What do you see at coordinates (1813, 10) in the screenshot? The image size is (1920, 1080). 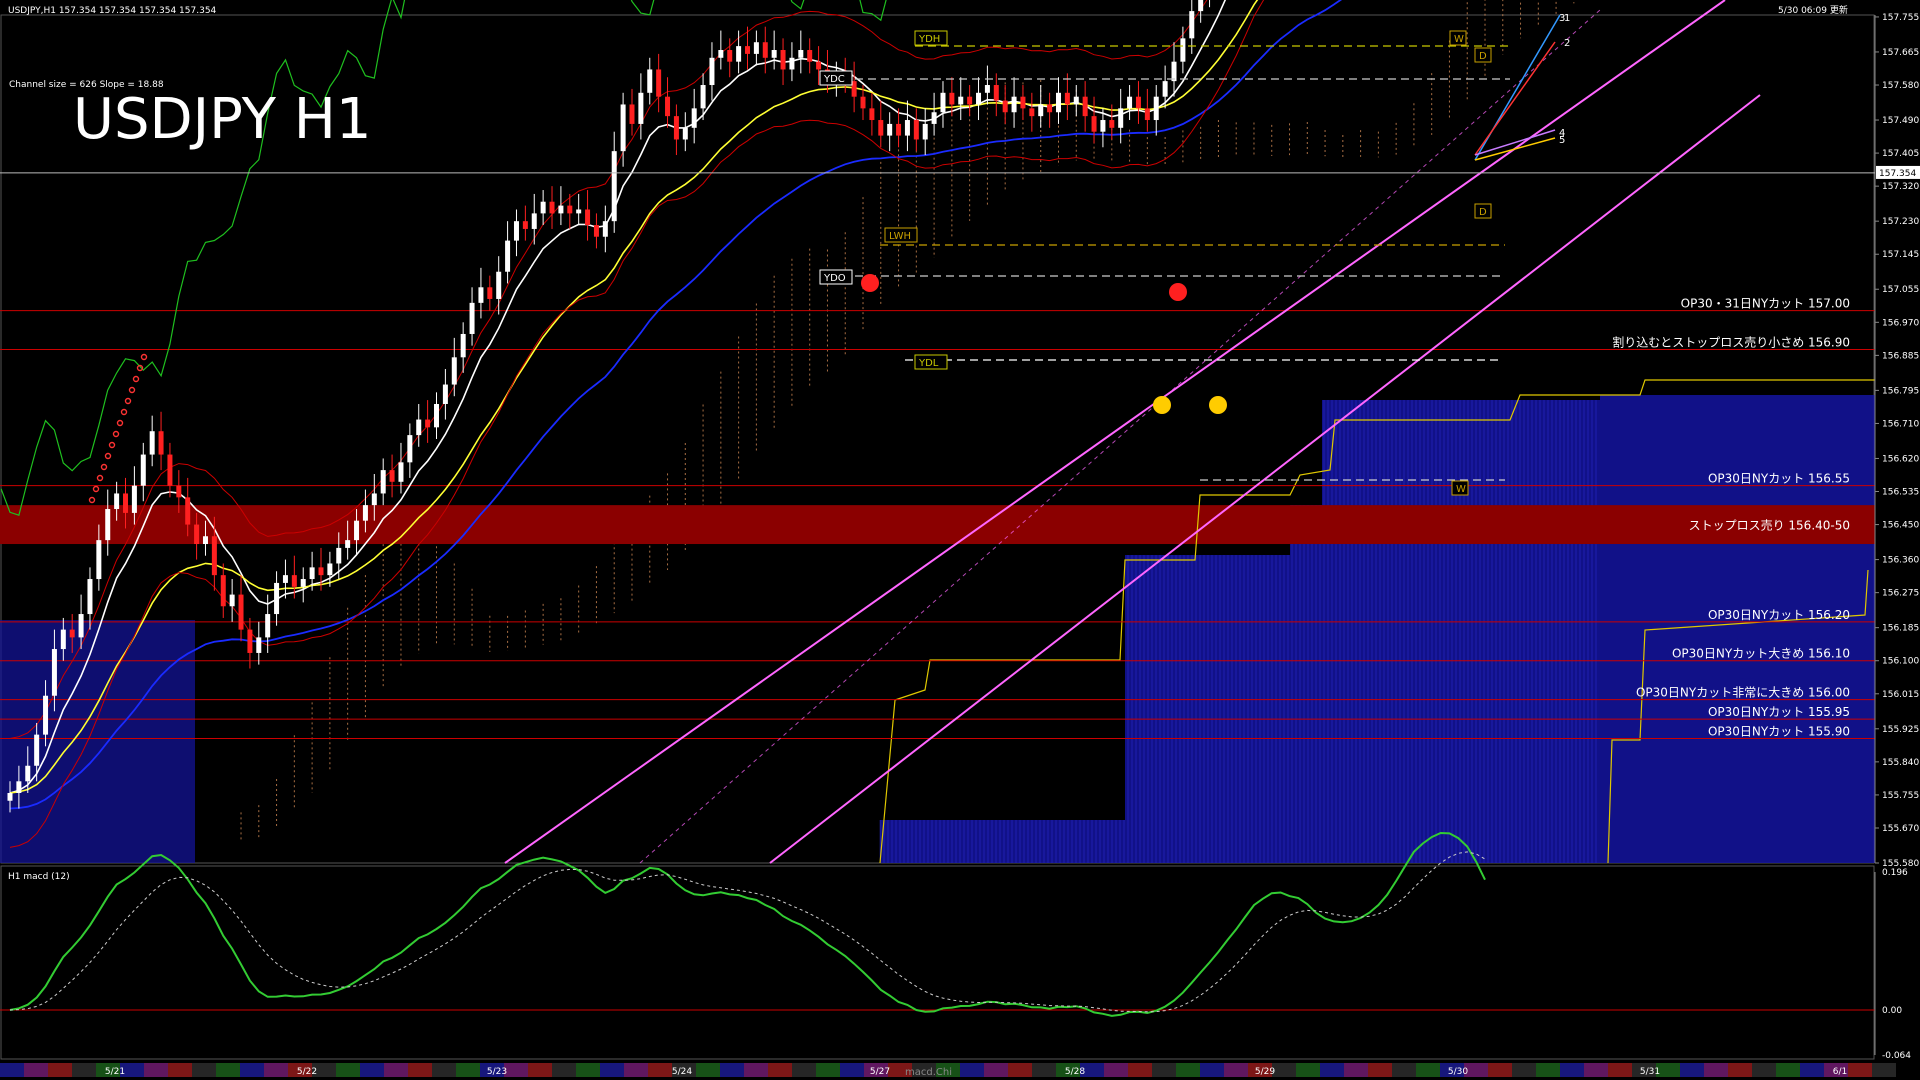 I see `server-time: 5/30 06:09 更新` at bounding box center [1813, 10].